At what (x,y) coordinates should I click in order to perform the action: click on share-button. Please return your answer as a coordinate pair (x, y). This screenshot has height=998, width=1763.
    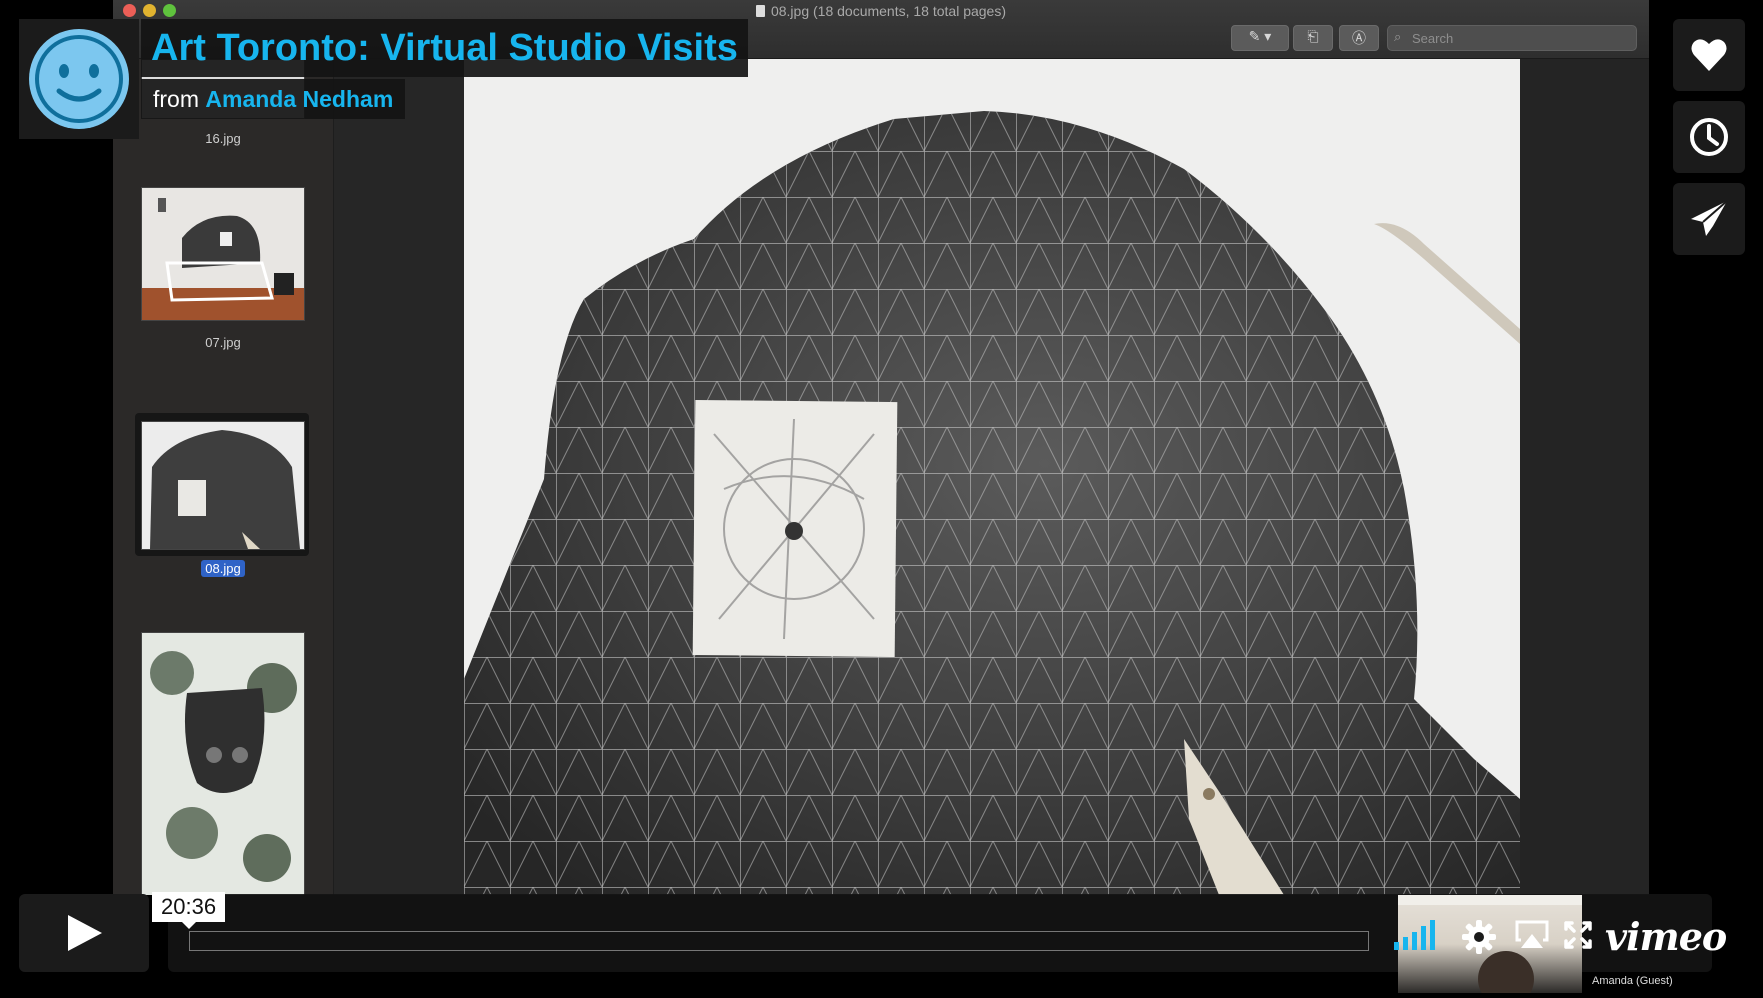
    Looking at the image, I should click on (1709, 219).